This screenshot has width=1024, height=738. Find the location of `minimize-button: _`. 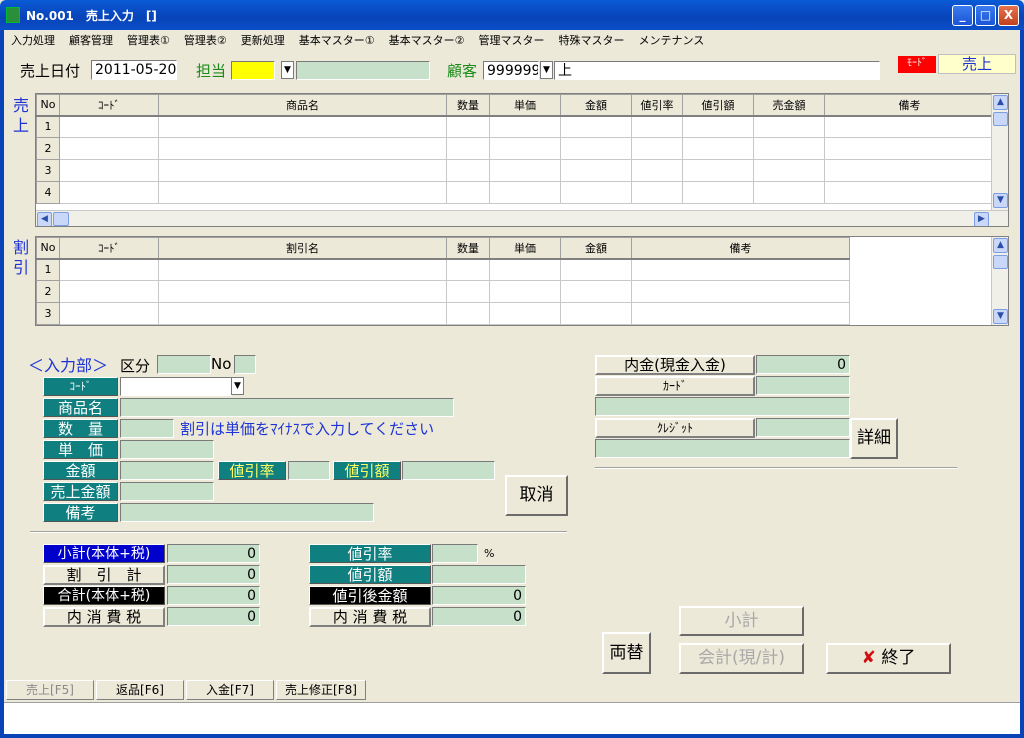

minimize-button: _ is located at coordinates (962, 15).